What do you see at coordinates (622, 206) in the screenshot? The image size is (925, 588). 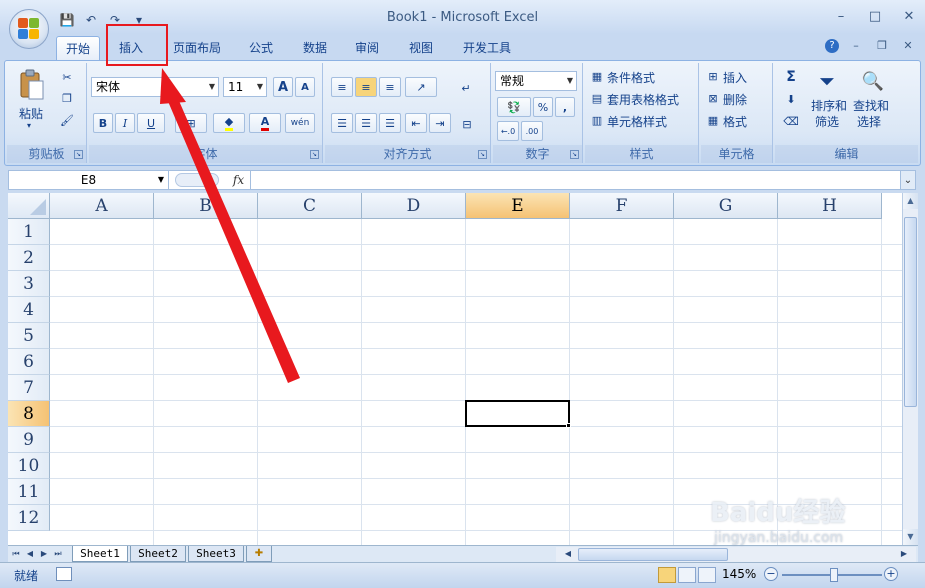 I see `column-header-f: F` at bounding box center [622, 206].